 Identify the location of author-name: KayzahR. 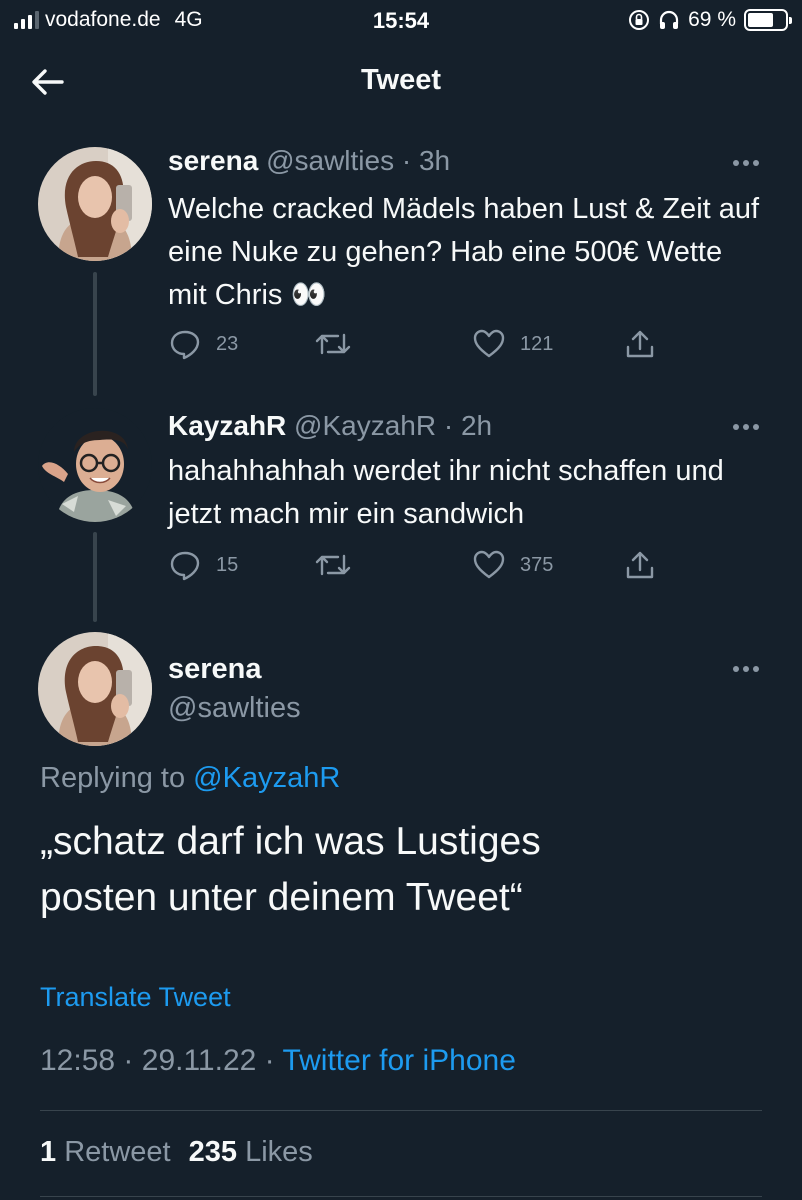
(227, 425).